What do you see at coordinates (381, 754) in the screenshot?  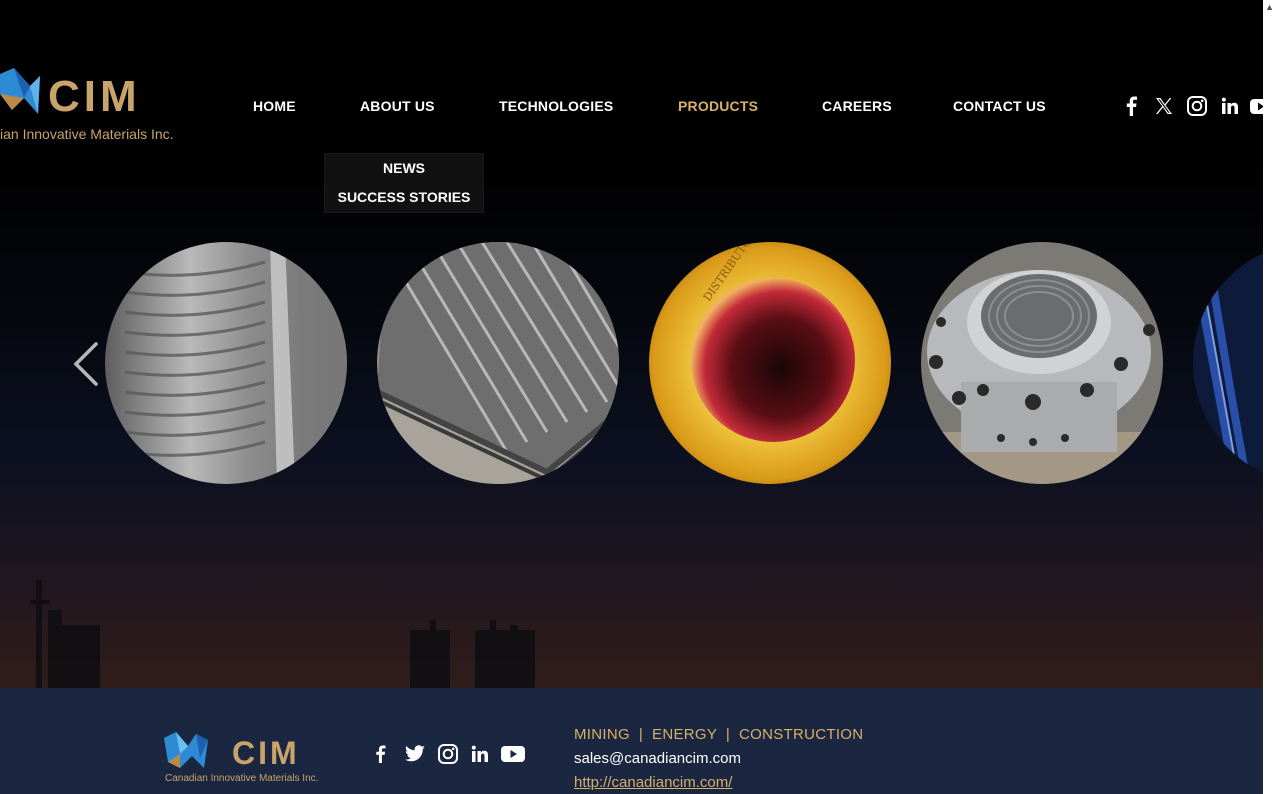 I see `footer-facebook-icon` at bounding box center [381, 754].